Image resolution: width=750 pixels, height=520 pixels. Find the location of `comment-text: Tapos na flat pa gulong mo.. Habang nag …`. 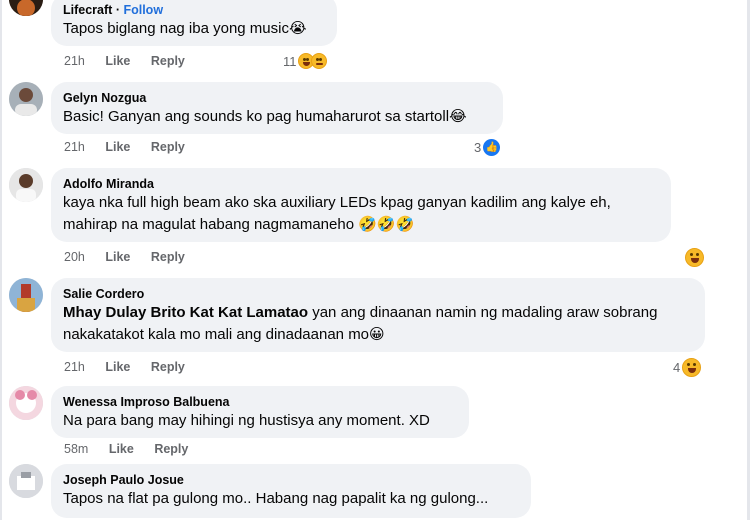

comment-text: Tapos na flat pa gulong mo.. Habang nag … is located at coordinates (276, 498).